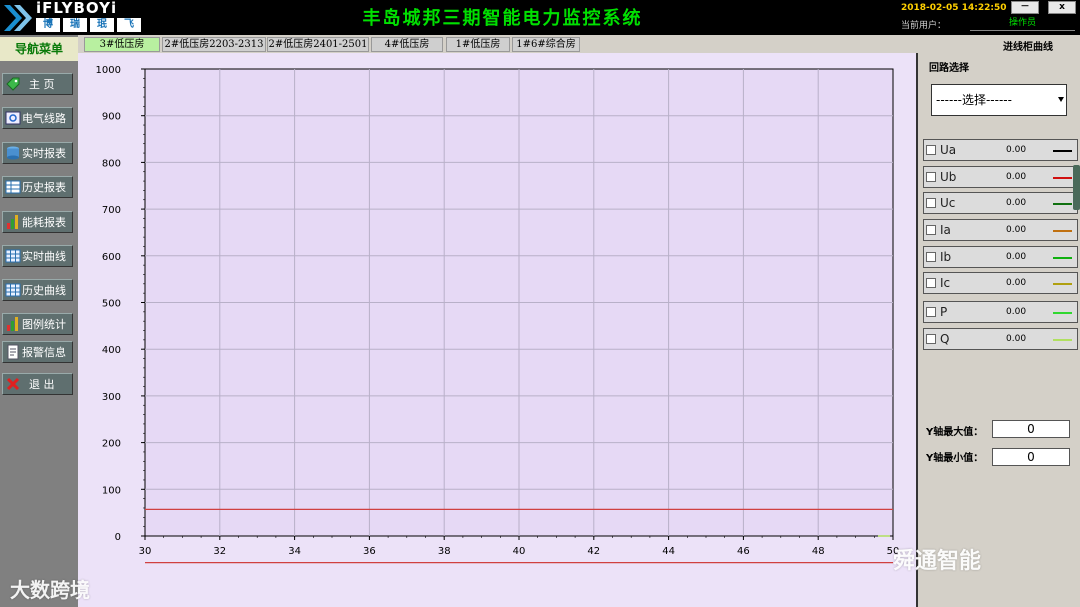  What do you see at coordinates (519, 551) in the screenshot?
I see `x-tick-label: 40` at bounding box center [519, 551].